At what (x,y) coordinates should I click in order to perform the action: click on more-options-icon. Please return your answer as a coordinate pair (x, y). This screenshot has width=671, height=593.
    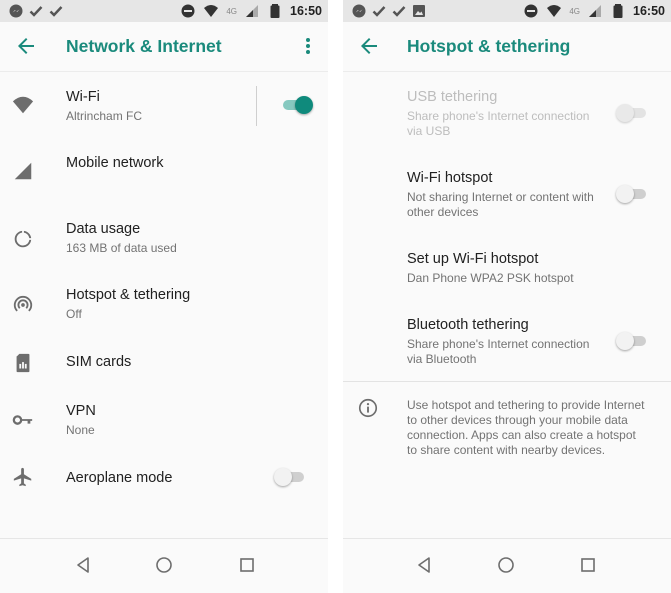
    Looking at the image, I should click on (308, 46).